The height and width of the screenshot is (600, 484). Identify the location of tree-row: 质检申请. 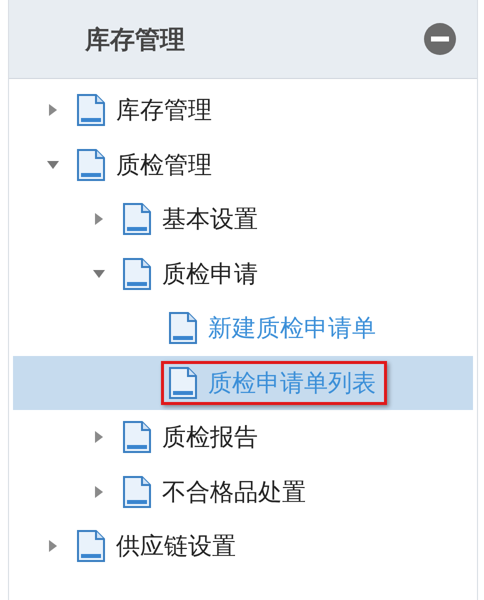
(243, 273).